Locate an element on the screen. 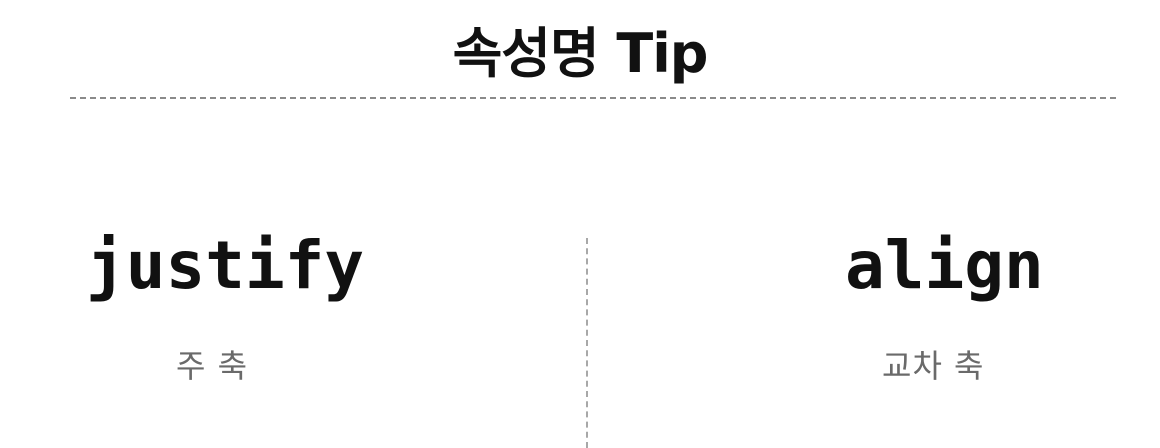  title-divider is located at coordinates (593, 98).